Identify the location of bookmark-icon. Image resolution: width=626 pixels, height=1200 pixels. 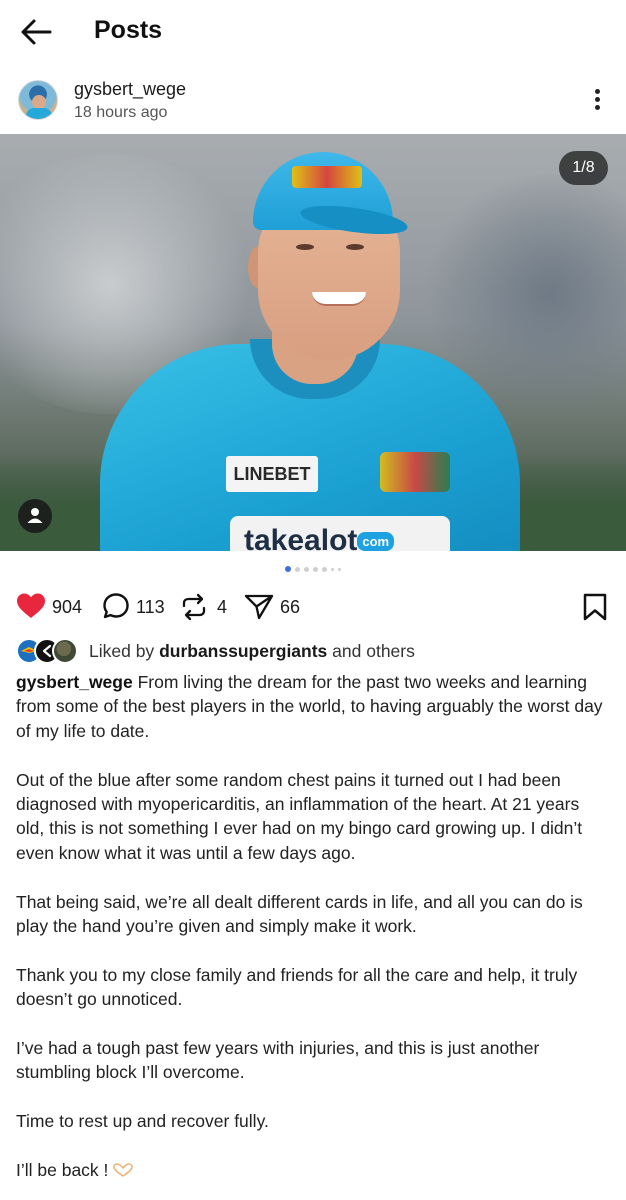
(595, 607).